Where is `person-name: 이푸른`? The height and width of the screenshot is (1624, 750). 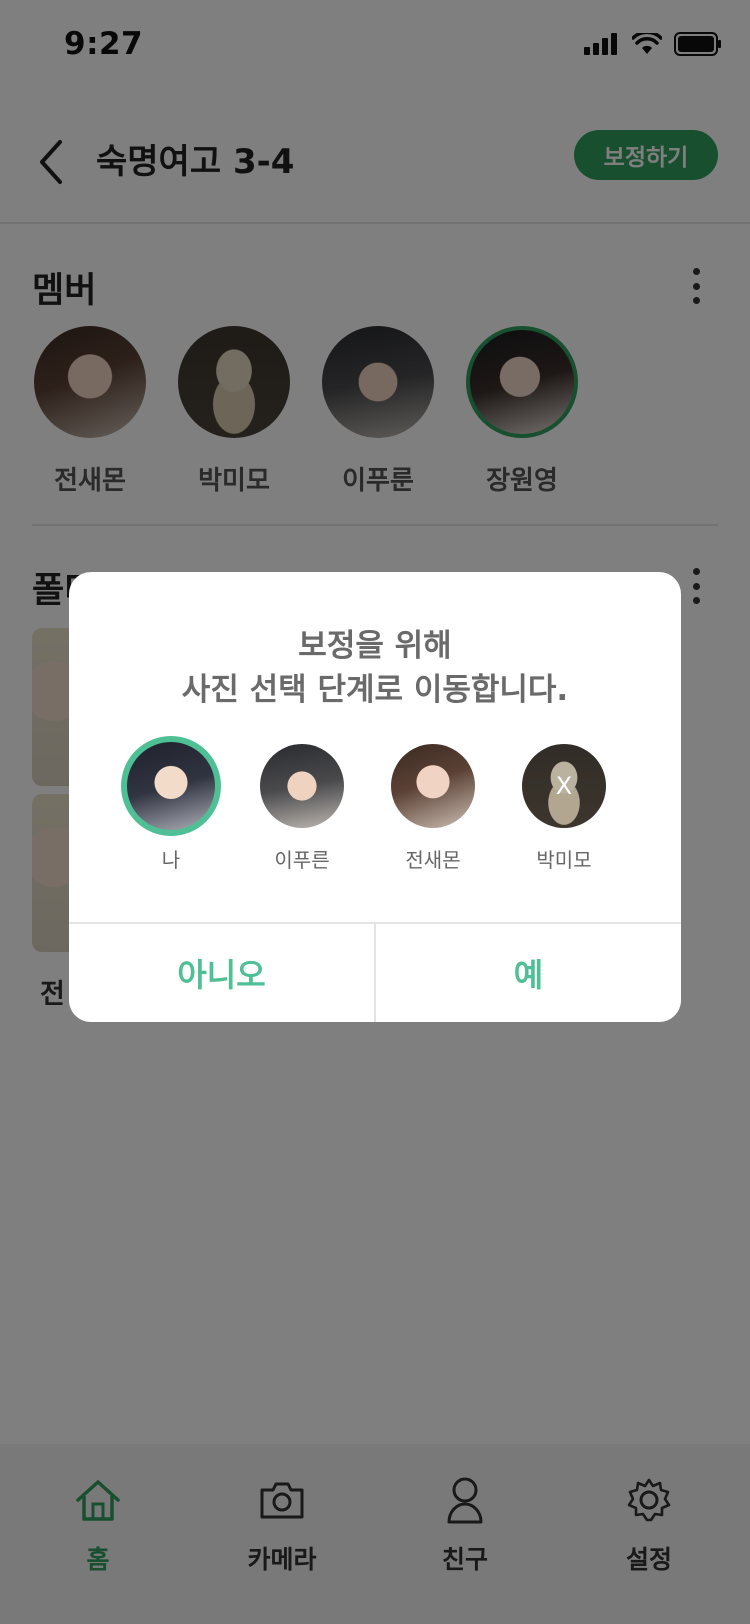
person-name: 이푸른 is located at coordinates (302, 860).